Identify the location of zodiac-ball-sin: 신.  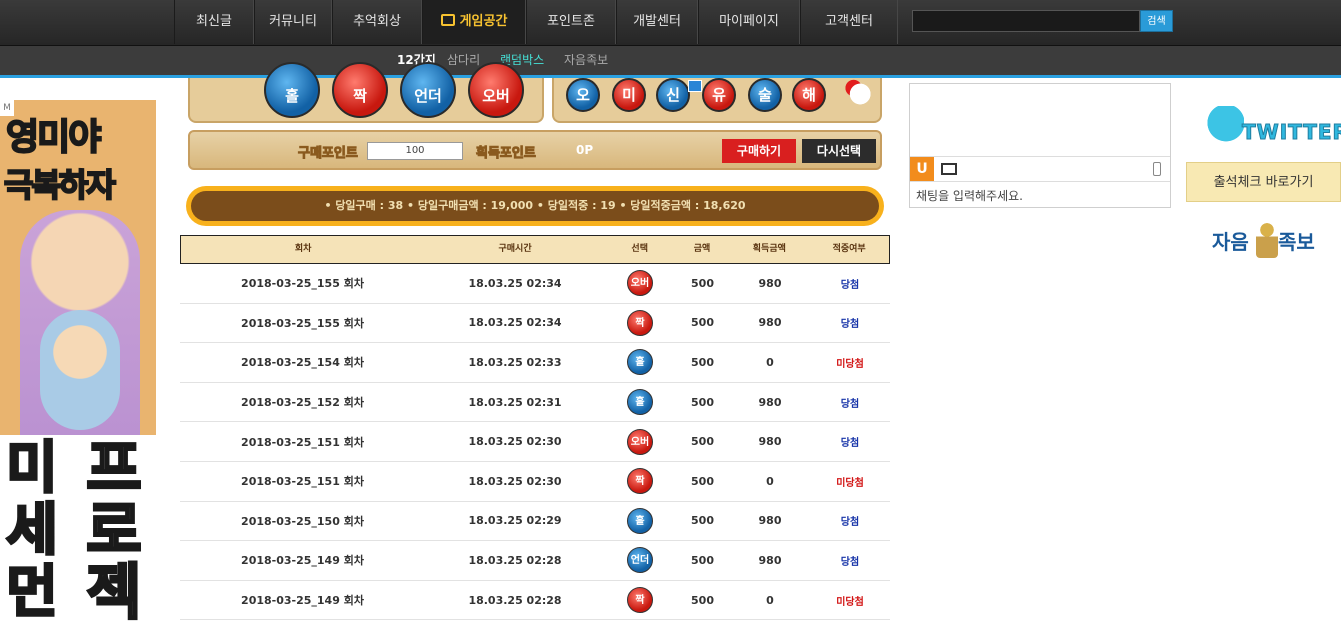
(673, 95).